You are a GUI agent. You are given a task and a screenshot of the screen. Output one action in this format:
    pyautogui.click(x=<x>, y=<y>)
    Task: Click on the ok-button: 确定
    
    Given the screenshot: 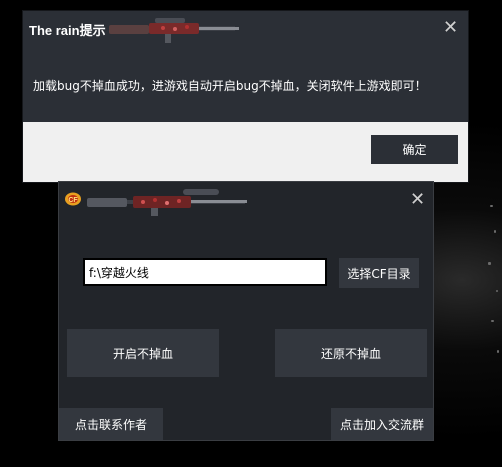 What is the action you would take?
    pyautogui.click(x=414, y=149)
    